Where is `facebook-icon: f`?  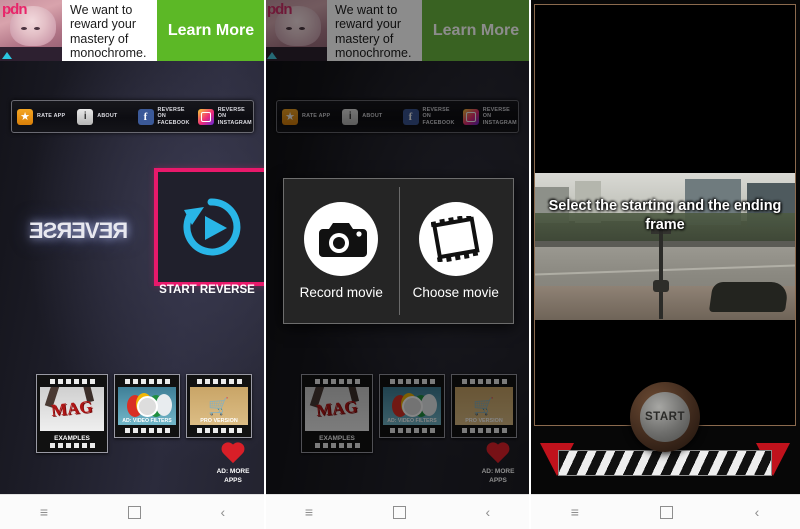 facebook-icon: f is located at coordinates (145, 116).